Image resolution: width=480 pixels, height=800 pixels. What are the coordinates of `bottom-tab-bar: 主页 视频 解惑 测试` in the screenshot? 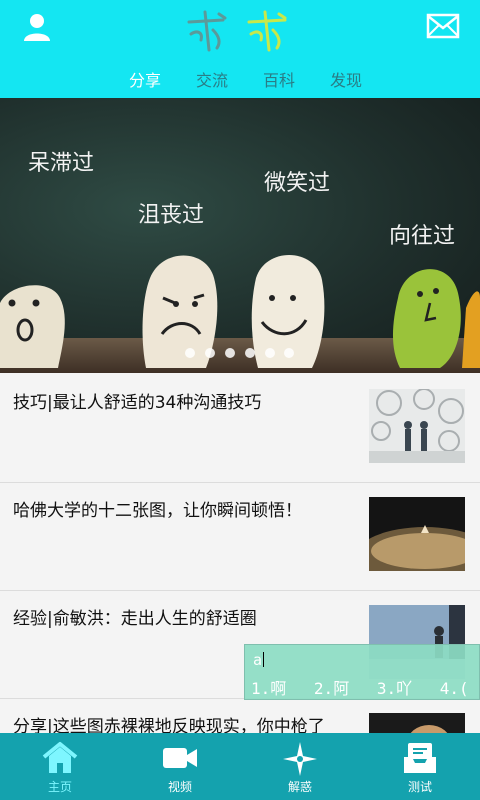 It's located at (240, 766).